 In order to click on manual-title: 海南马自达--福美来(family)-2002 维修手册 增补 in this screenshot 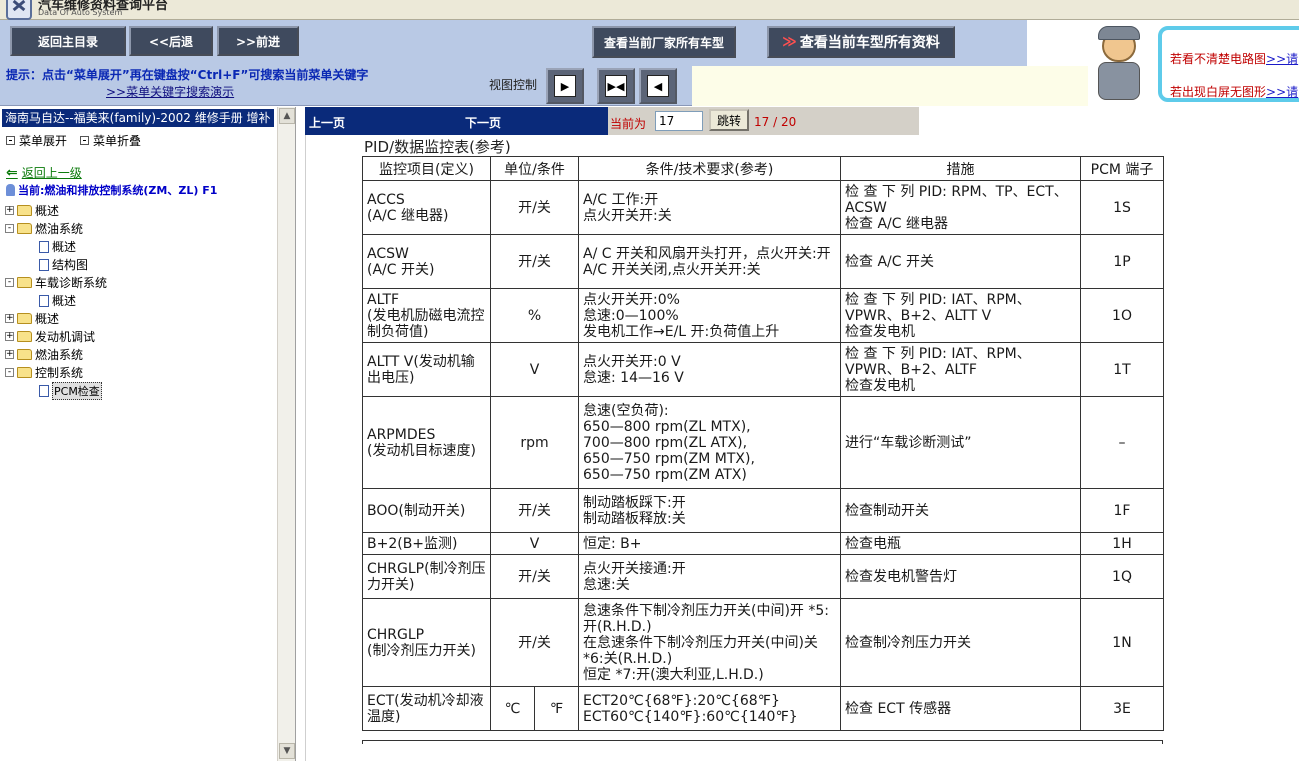, I will do `click(138, 118)`.